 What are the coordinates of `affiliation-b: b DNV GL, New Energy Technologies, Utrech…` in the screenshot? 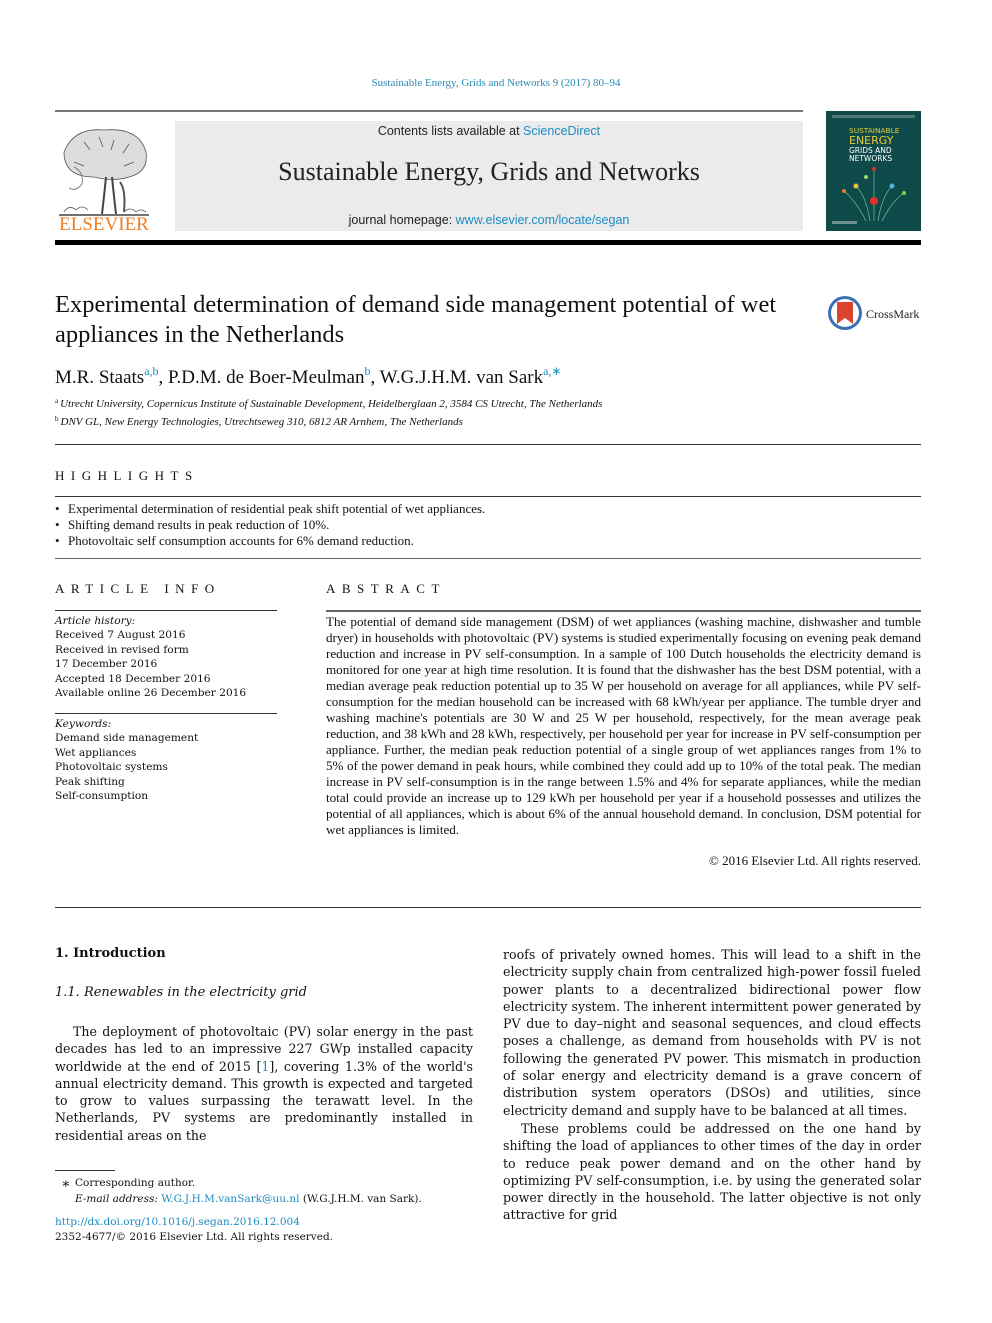 It's located at (259, 421).